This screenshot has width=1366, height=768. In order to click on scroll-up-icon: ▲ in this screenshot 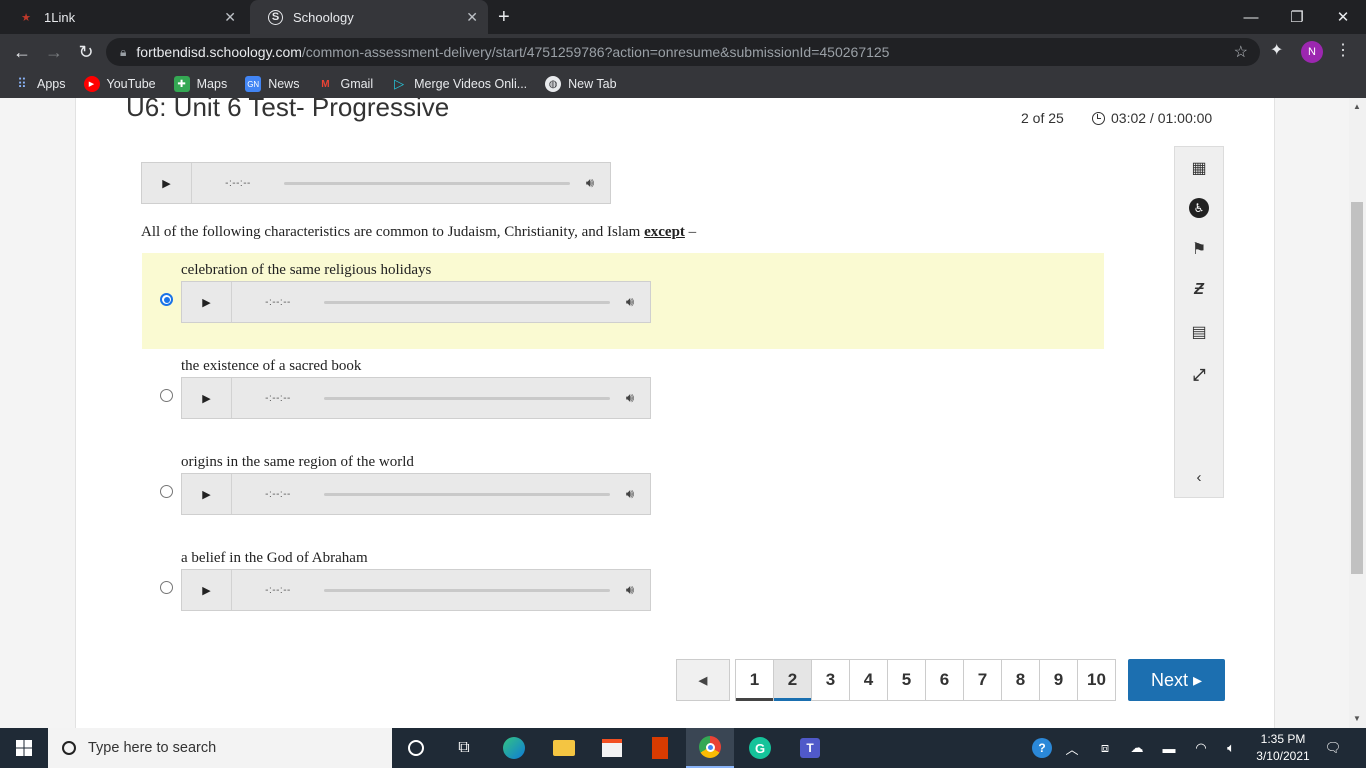, I will do `click(1357, 106)`.